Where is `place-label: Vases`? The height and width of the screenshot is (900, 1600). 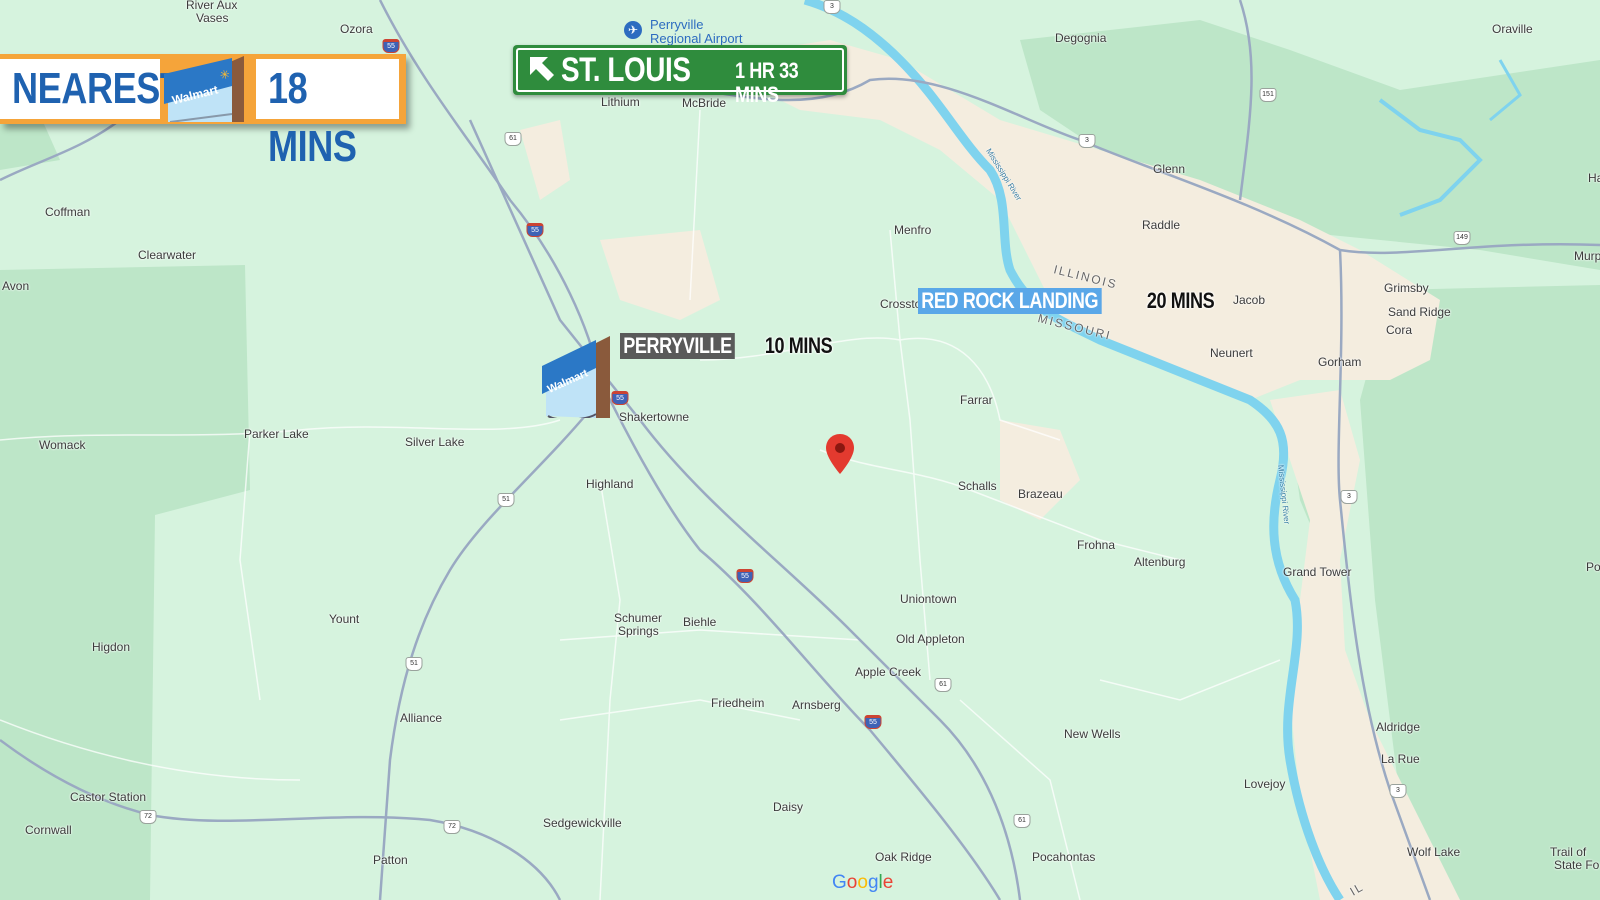 place-label: Vases is located at coordinates (212, 18).